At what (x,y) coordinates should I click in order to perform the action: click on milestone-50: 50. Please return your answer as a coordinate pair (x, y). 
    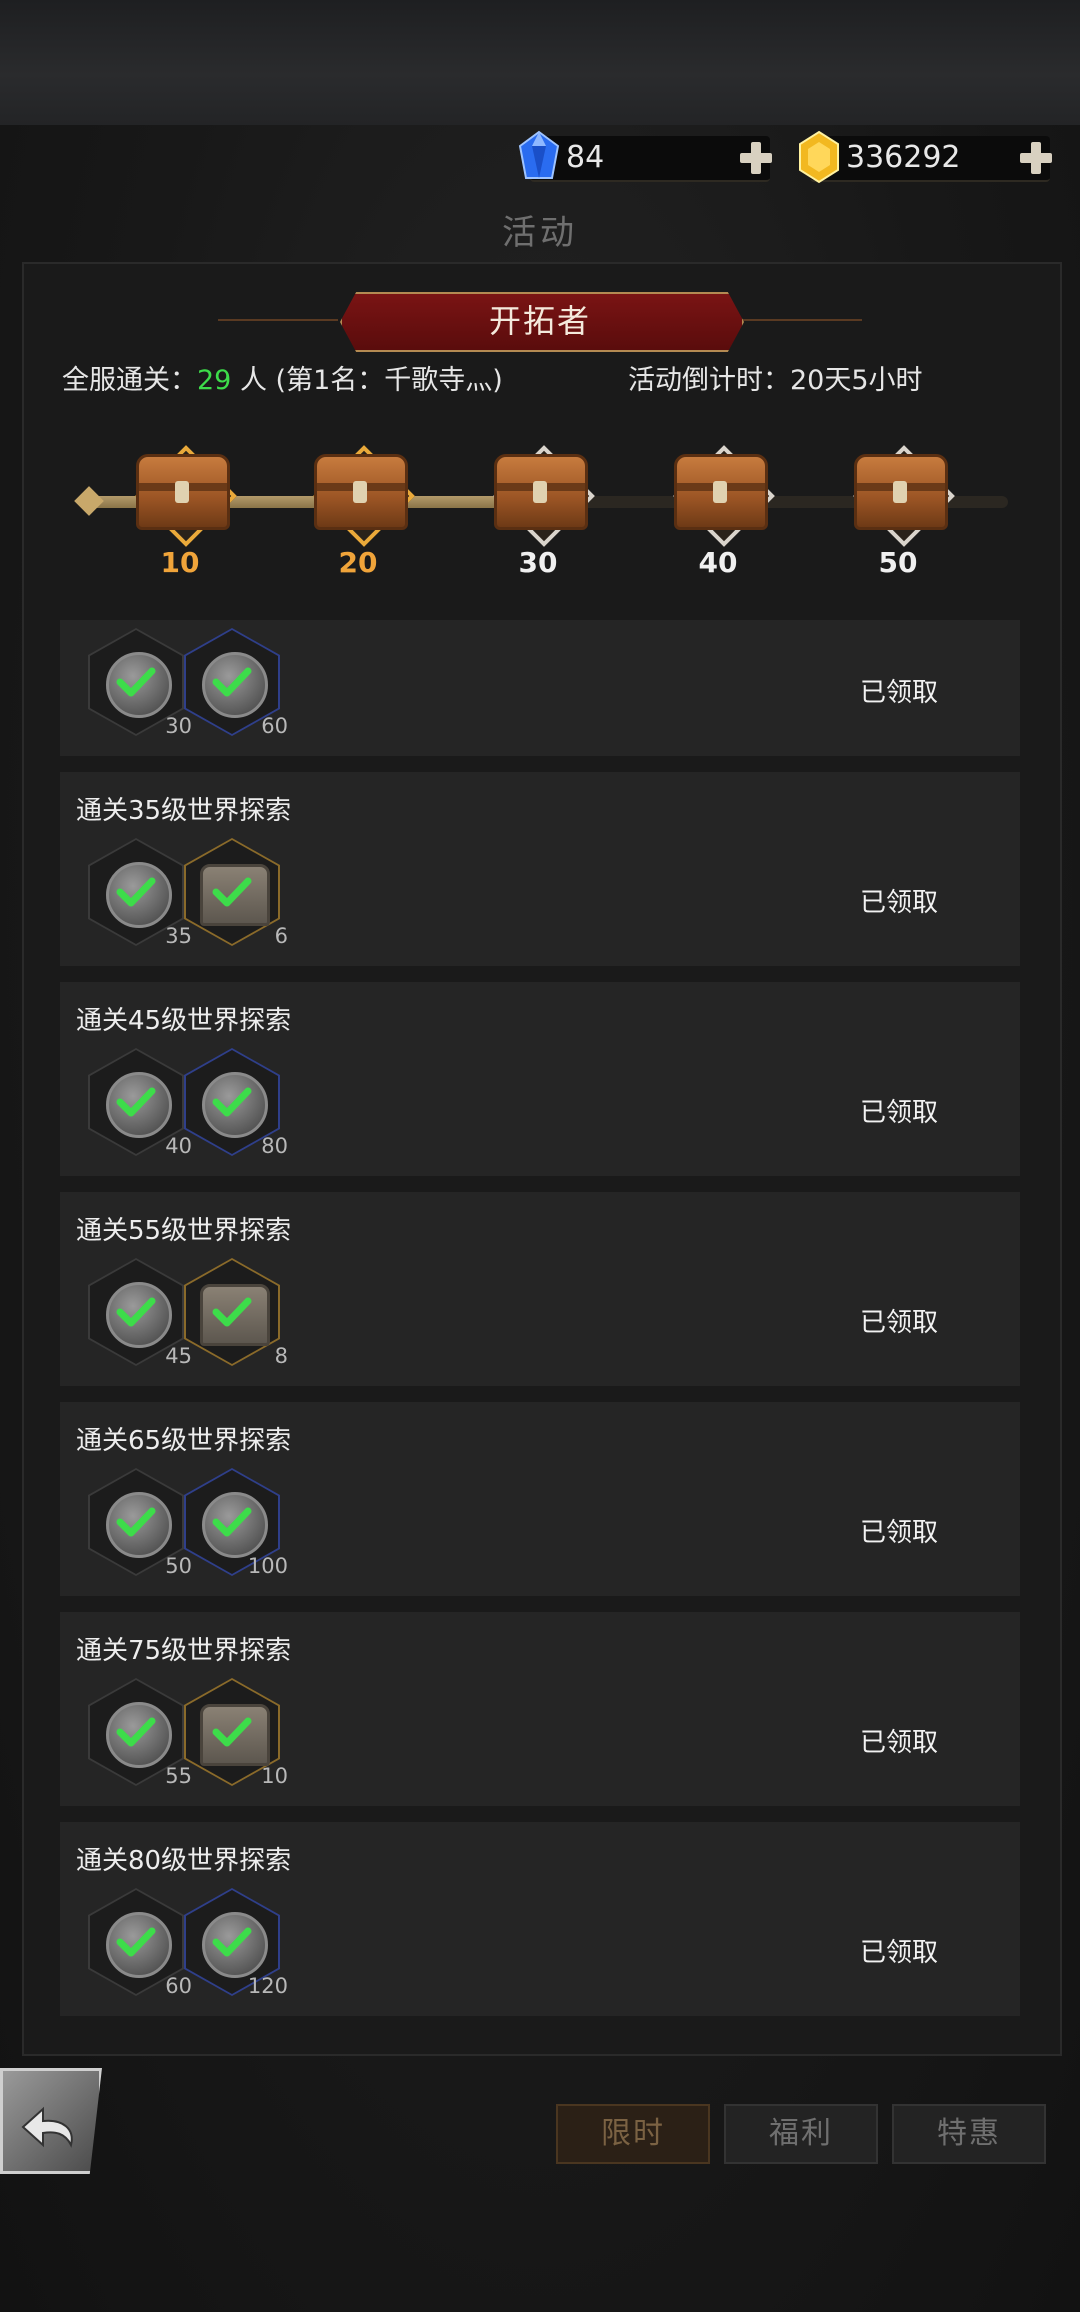
    Looking at the image, I should click on (898, 510).